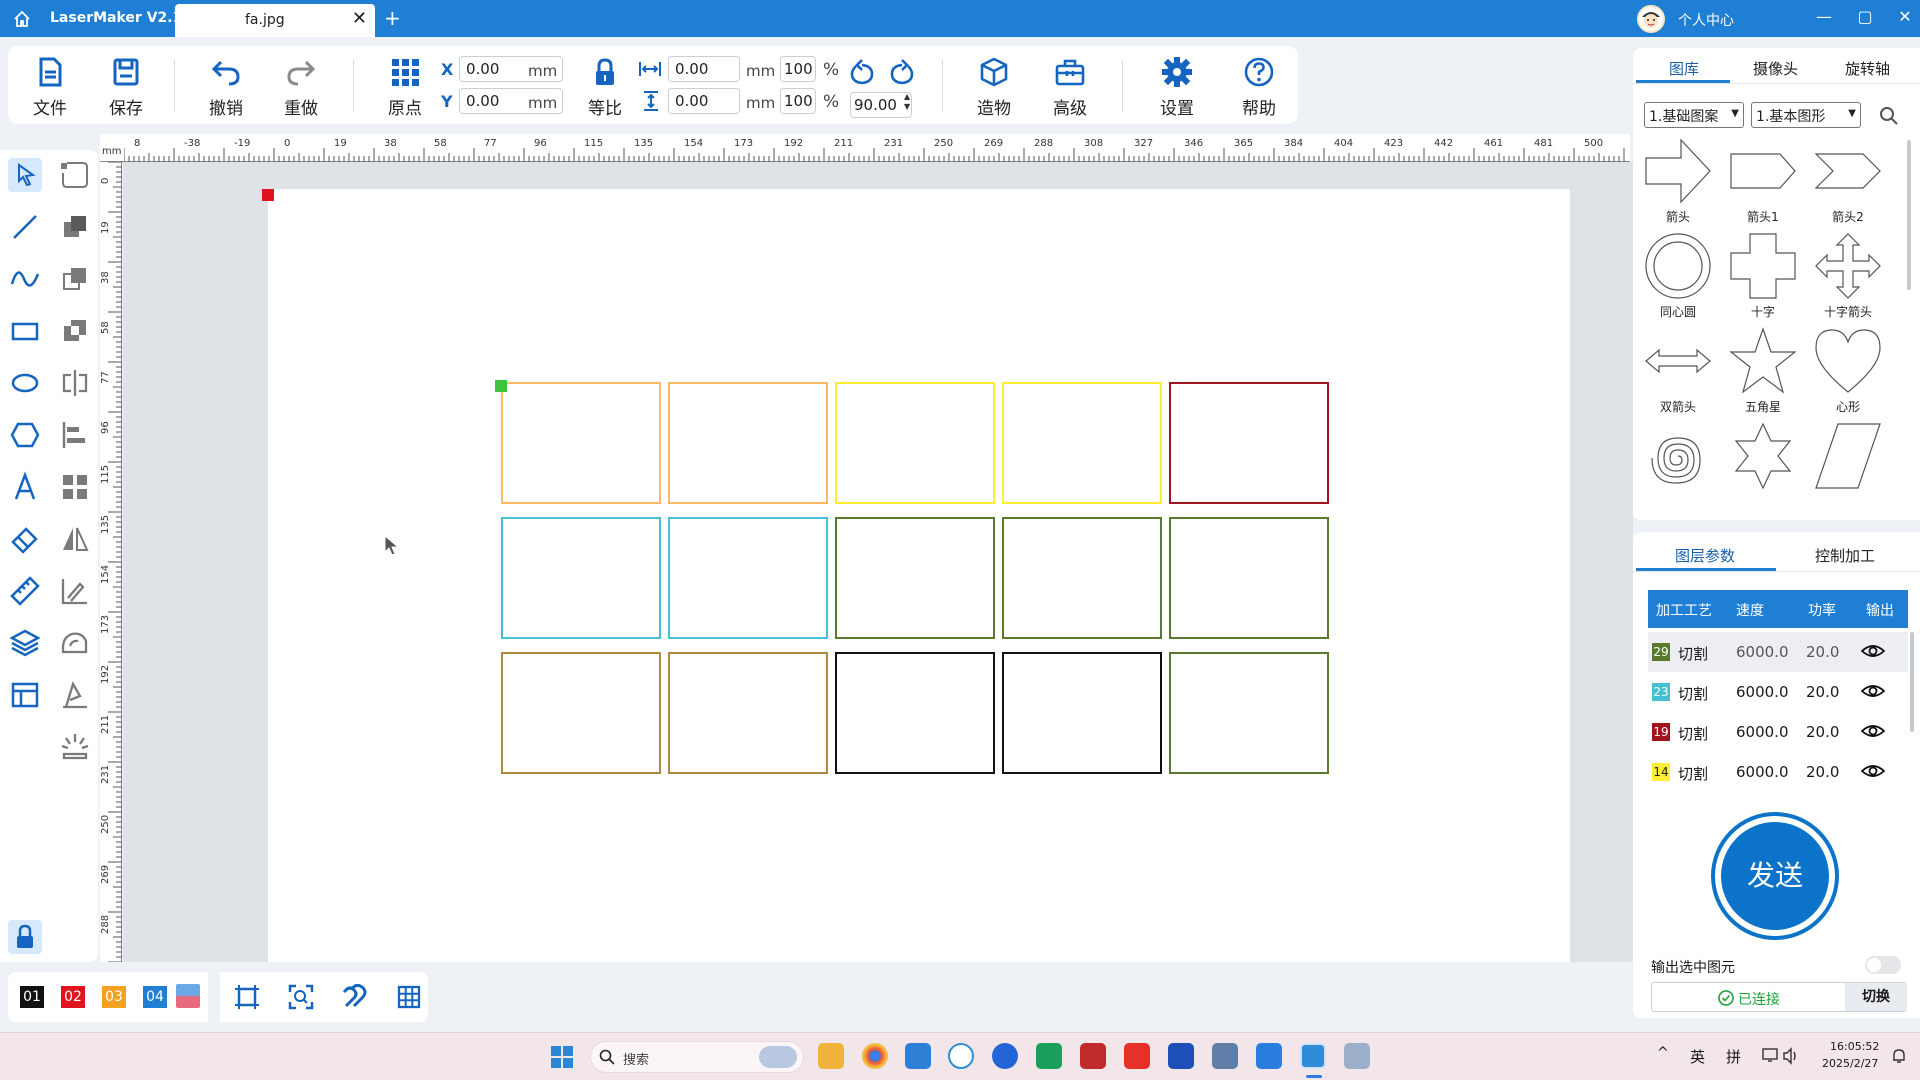  I want to click on shape-parallelogram, so click(1848, 466).